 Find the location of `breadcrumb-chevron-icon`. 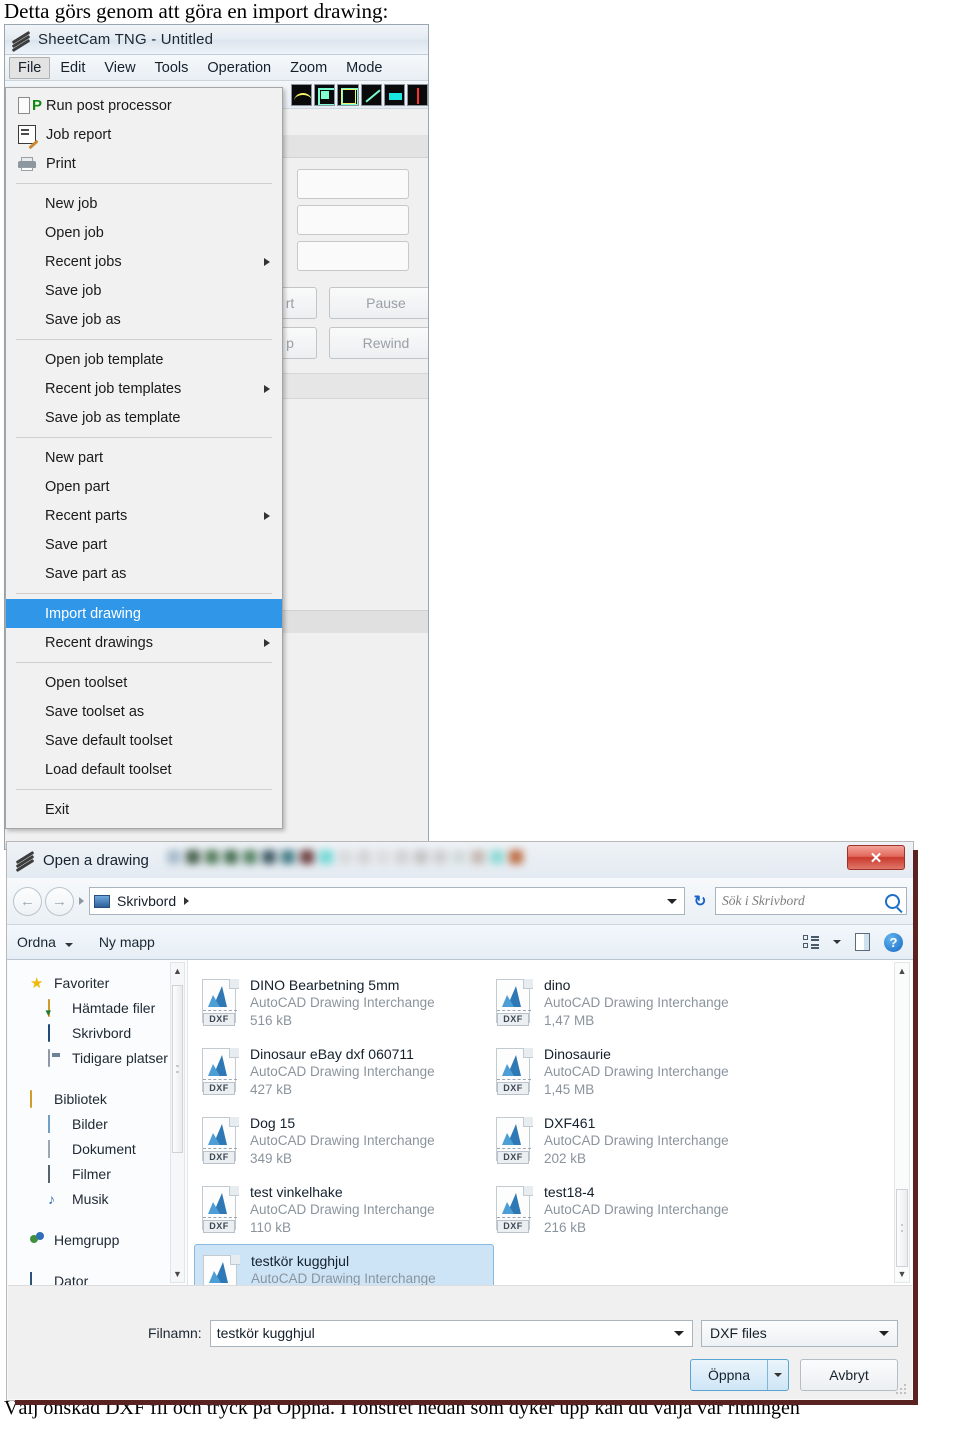

breadcrumb-chevron-icon is located at coordinates (187, 901).